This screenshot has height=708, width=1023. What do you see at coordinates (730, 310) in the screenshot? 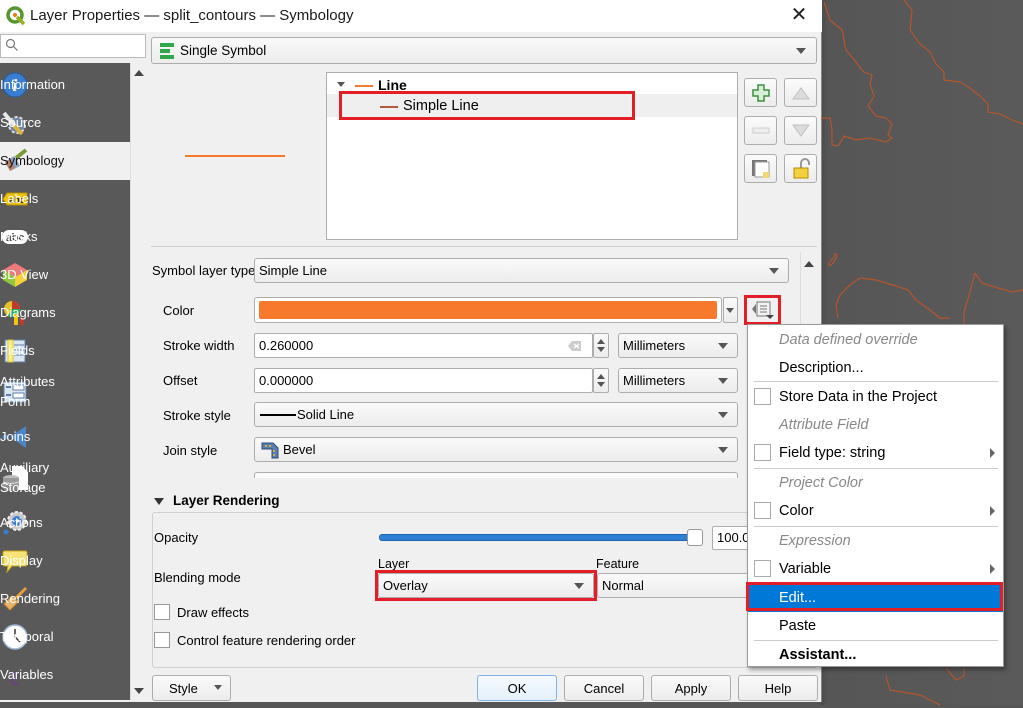
I see `color-dropdown-button` at bounding box center [730, 310].